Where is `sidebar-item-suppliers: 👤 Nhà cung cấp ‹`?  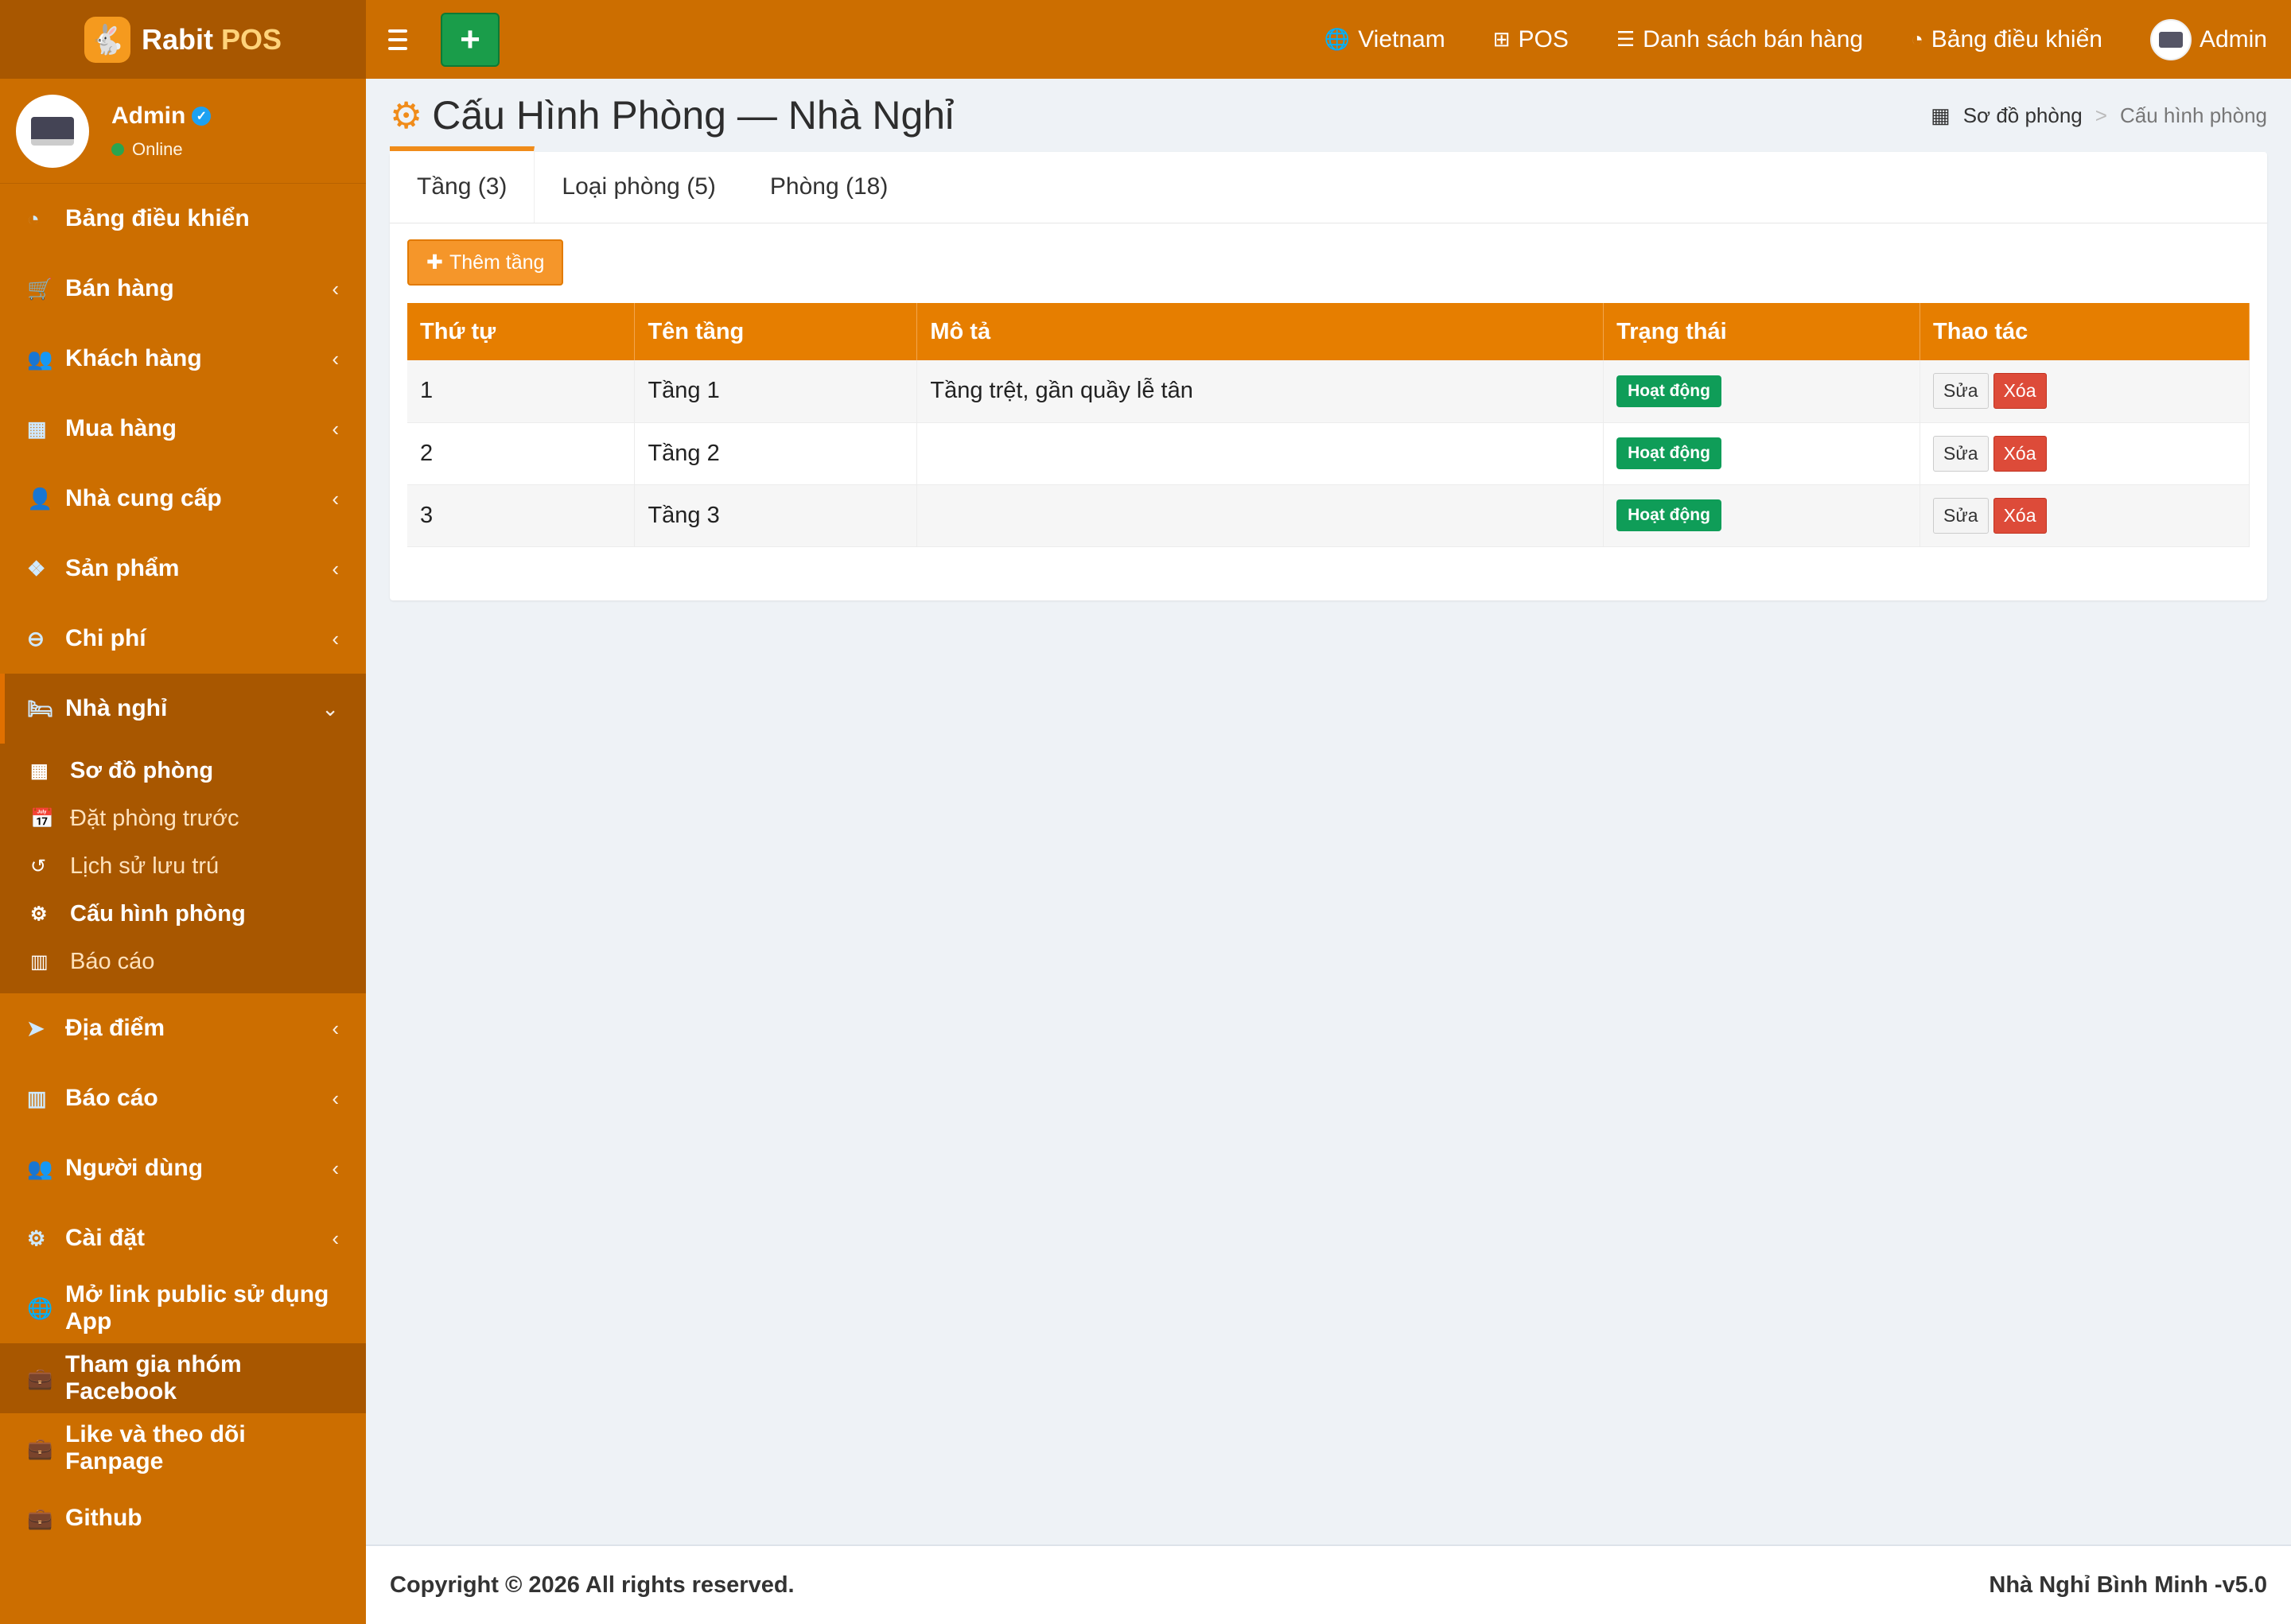 sidebar-item-suppliers: 👤 Nhà cung cấp ‹ is located at coordinates (183, 499).